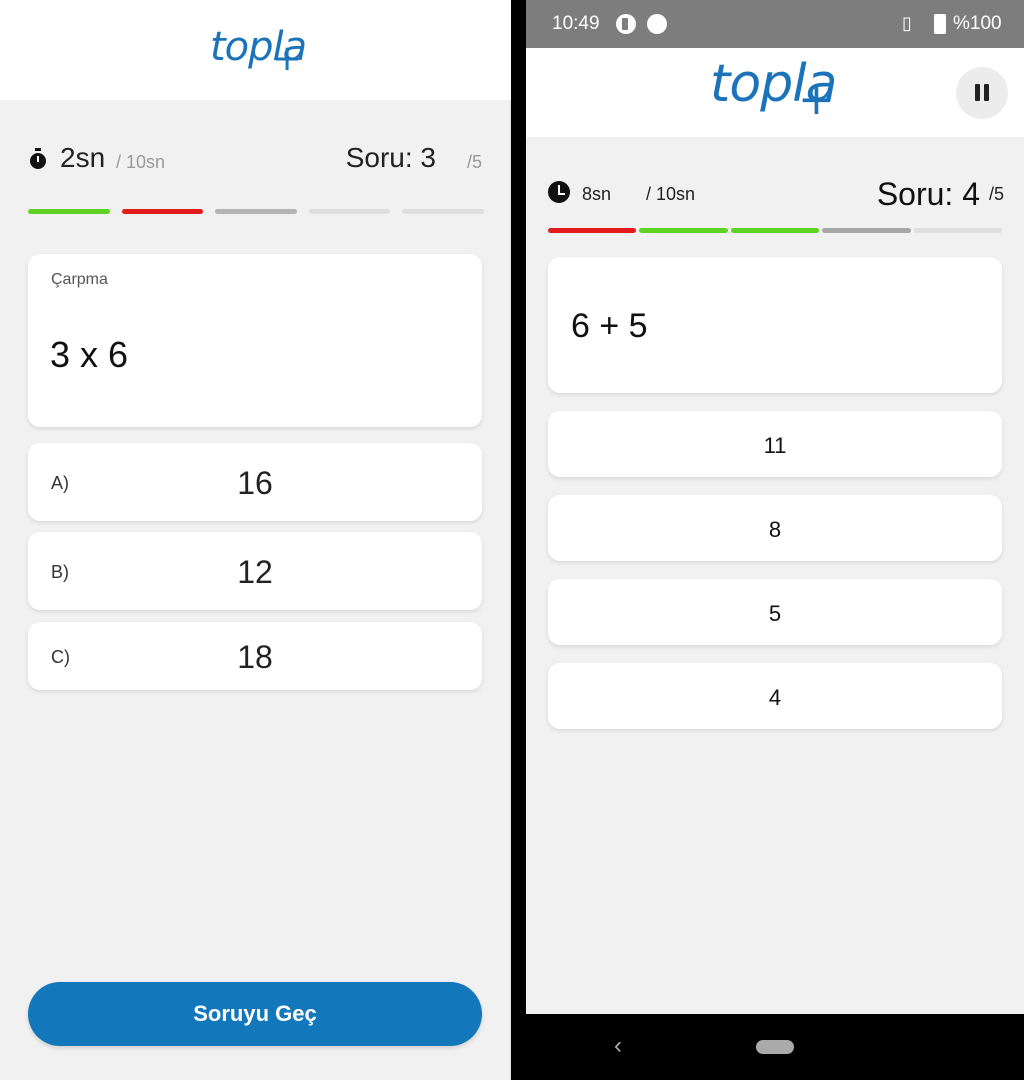  Describe the element at coordinates (657, 24) in the screenshot. I see `circle-notification-icon` at that location.